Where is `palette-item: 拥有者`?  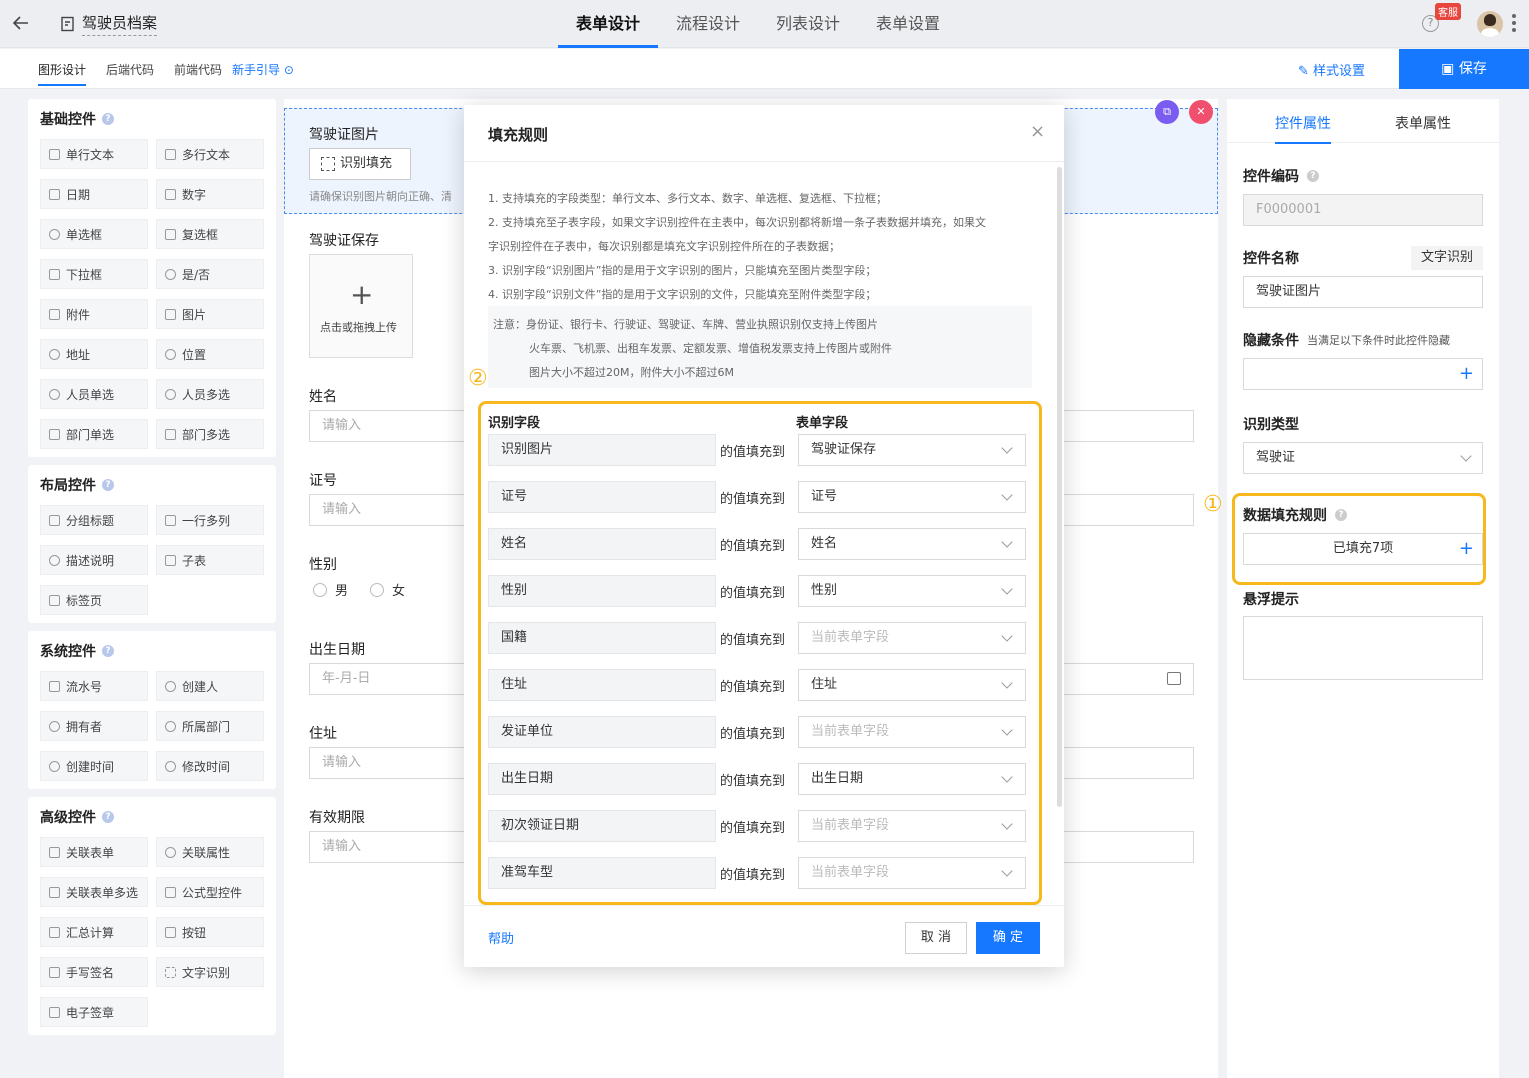 palette-item: 拥有者 is located at coordinates (94, 726).